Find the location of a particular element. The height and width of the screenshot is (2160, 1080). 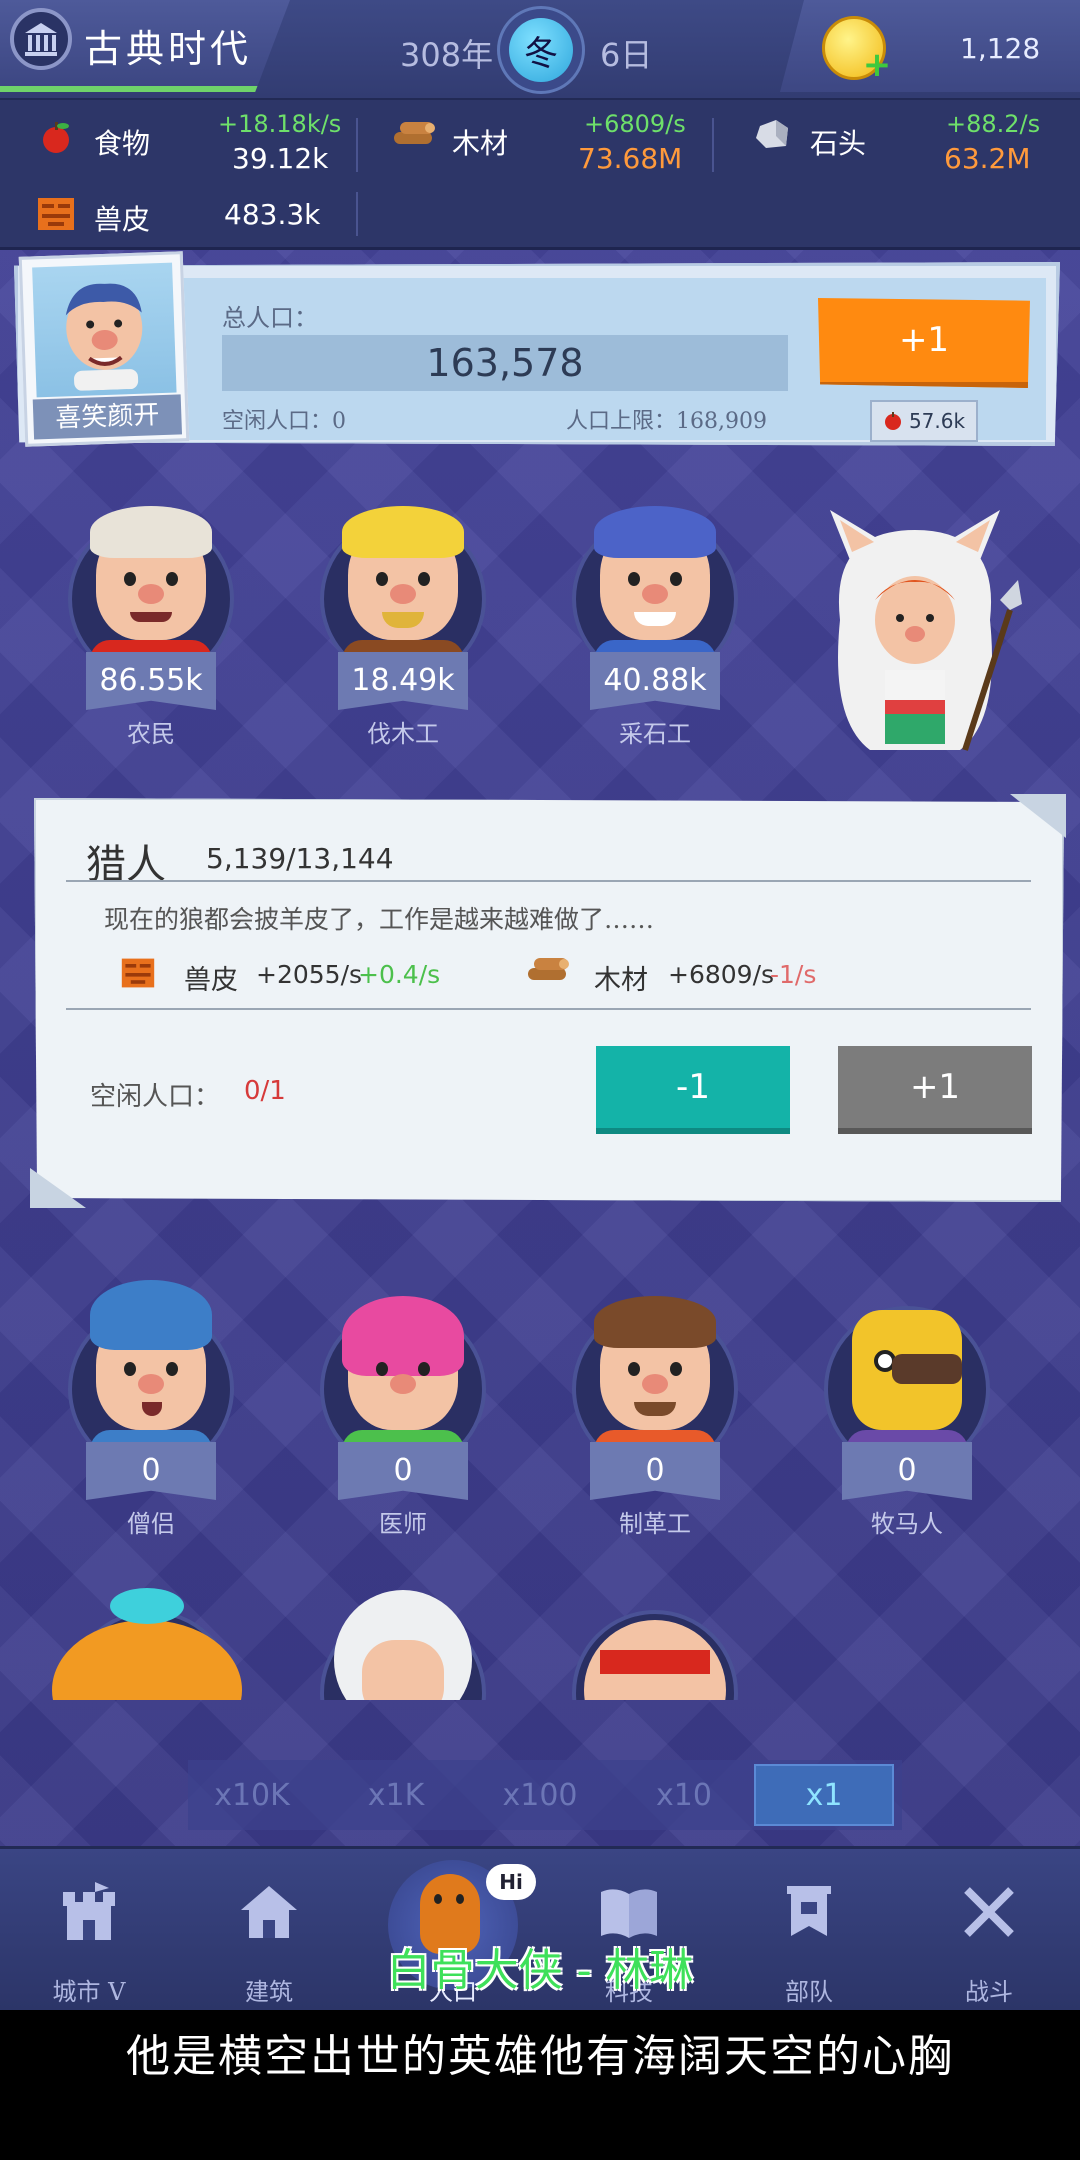

elder-face is located at coordinates (403, 1670).